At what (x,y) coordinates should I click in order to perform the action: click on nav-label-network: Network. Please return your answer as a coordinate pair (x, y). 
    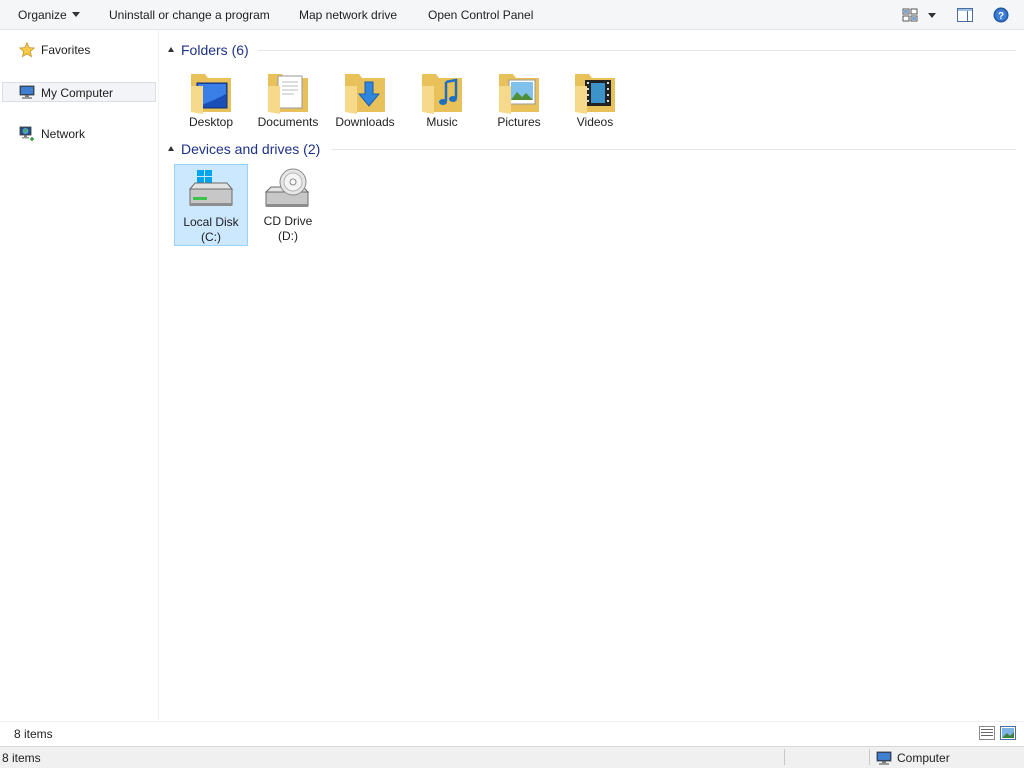
    Looking at the image, I should click on (63, 134).